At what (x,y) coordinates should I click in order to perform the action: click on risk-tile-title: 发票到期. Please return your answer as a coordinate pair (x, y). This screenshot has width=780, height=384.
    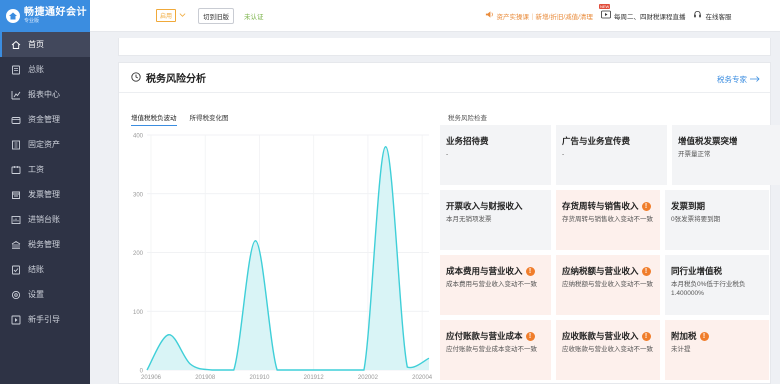
    Looking at the image, I should click on (720, 206).